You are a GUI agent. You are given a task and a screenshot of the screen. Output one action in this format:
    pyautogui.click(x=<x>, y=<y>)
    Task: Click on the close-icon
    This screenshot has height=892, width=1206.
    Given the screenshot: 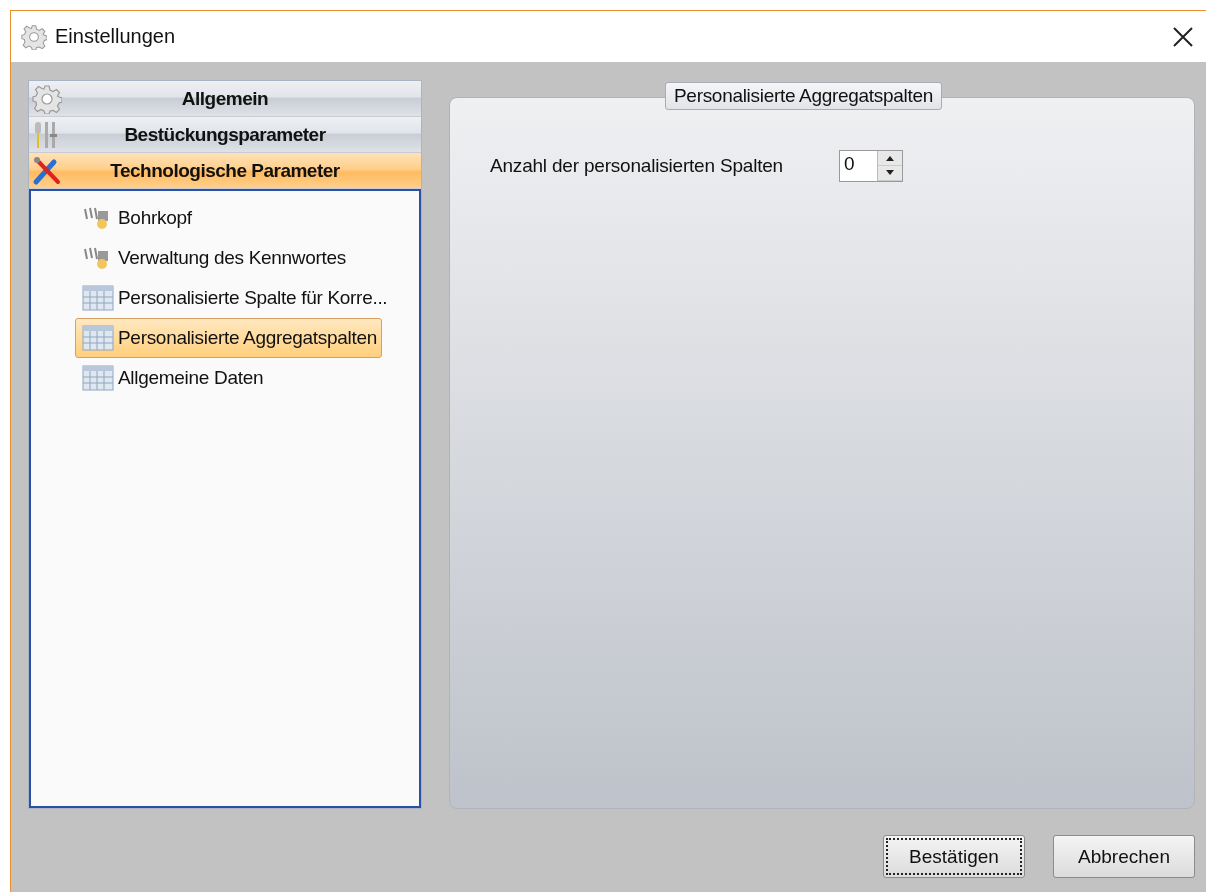 What is the action you would take?
    pyautogui.click(x=1183, y=36)
    